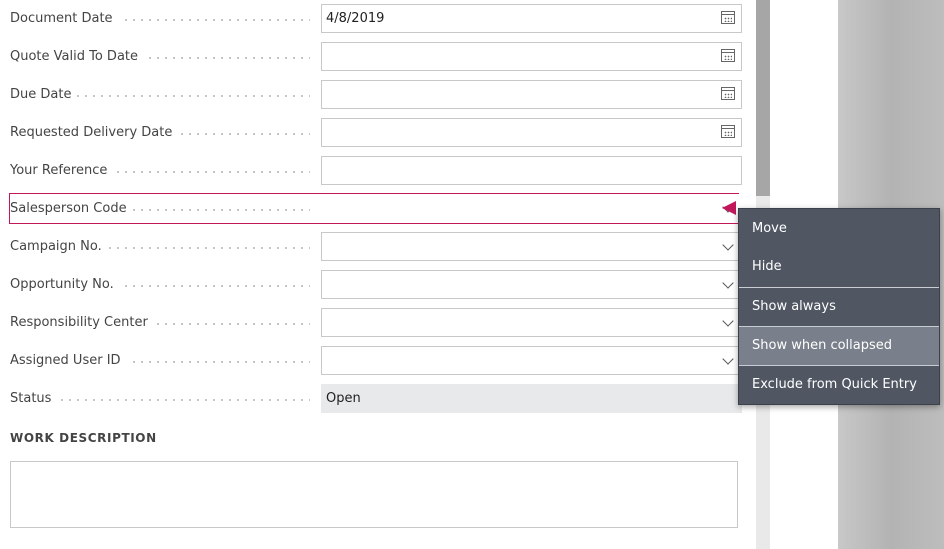 This screenshot has height=549, width=944. I want to click on field-label: Responsibility Center, so click(160, 322).